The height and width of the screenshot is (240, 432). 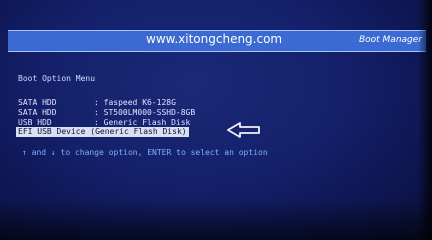 What do you see at coordinates (149, 112) in the screenshot?
I see `option-value: ST500LM000-SSHD-8GB` at bounding box center [149, 112].